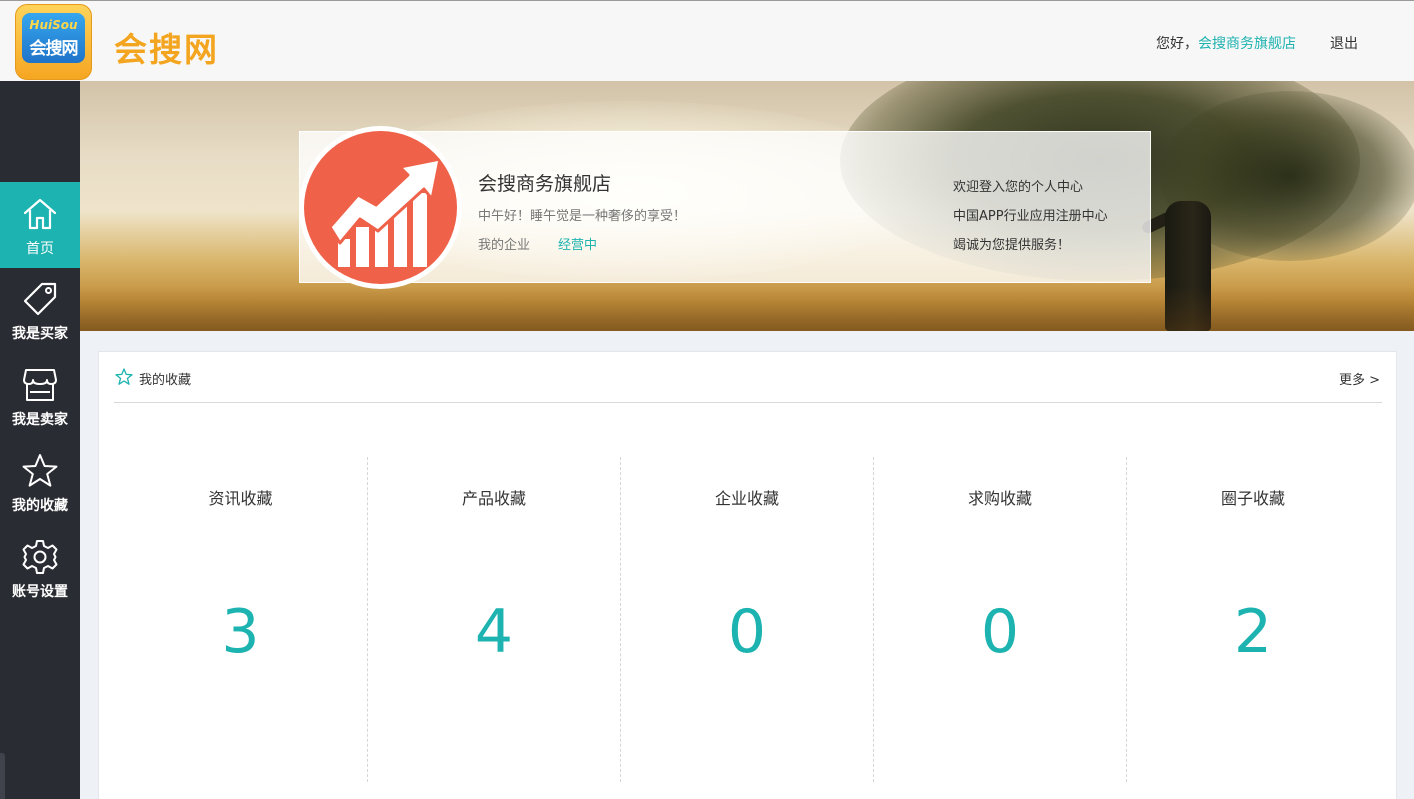  I want to click on favorite-stat-companies: 企业收藏 0, so click(746, 619).